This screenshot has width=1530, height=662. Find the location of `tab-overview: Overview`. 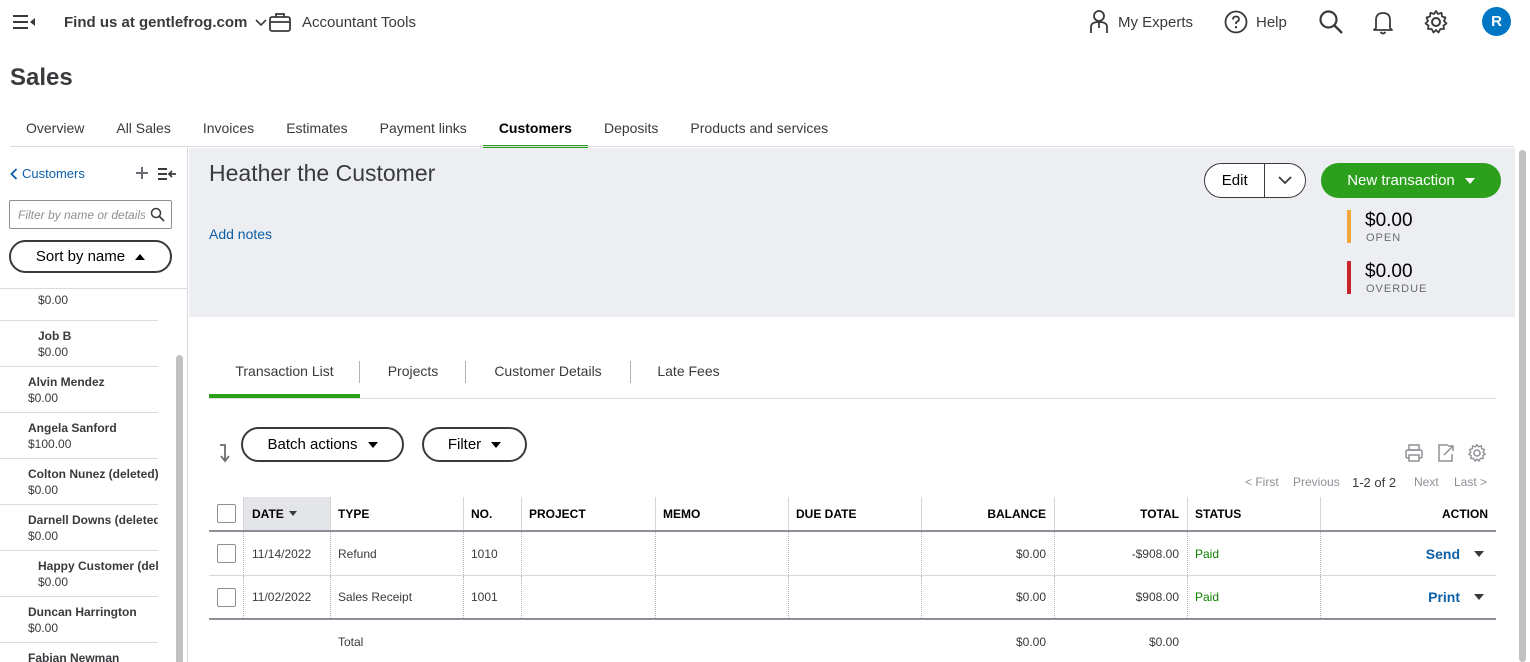

tab-overview: Overview is located at coordinates (55, 130).